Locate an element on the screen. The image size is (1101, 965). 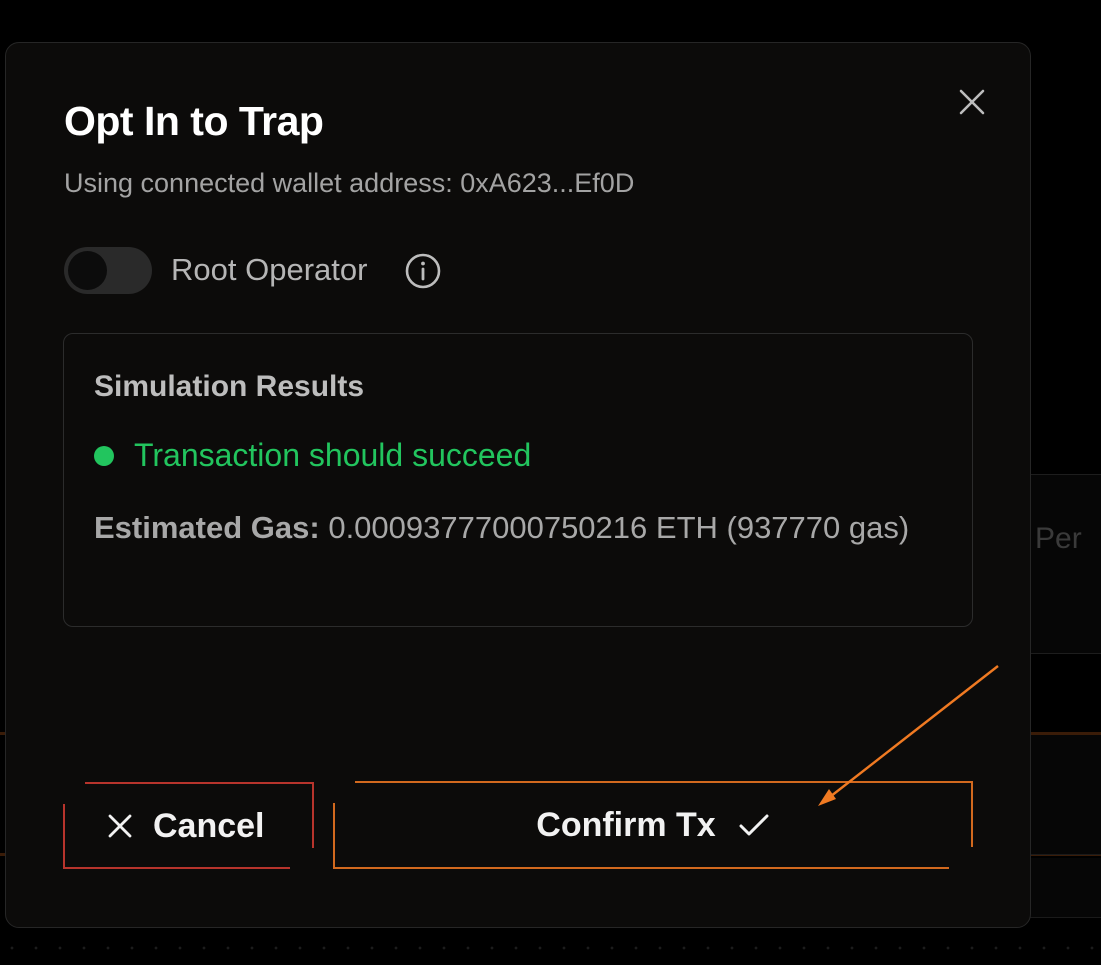
simulation-results-title: Simulation Results is located at coordinates (229, 386).